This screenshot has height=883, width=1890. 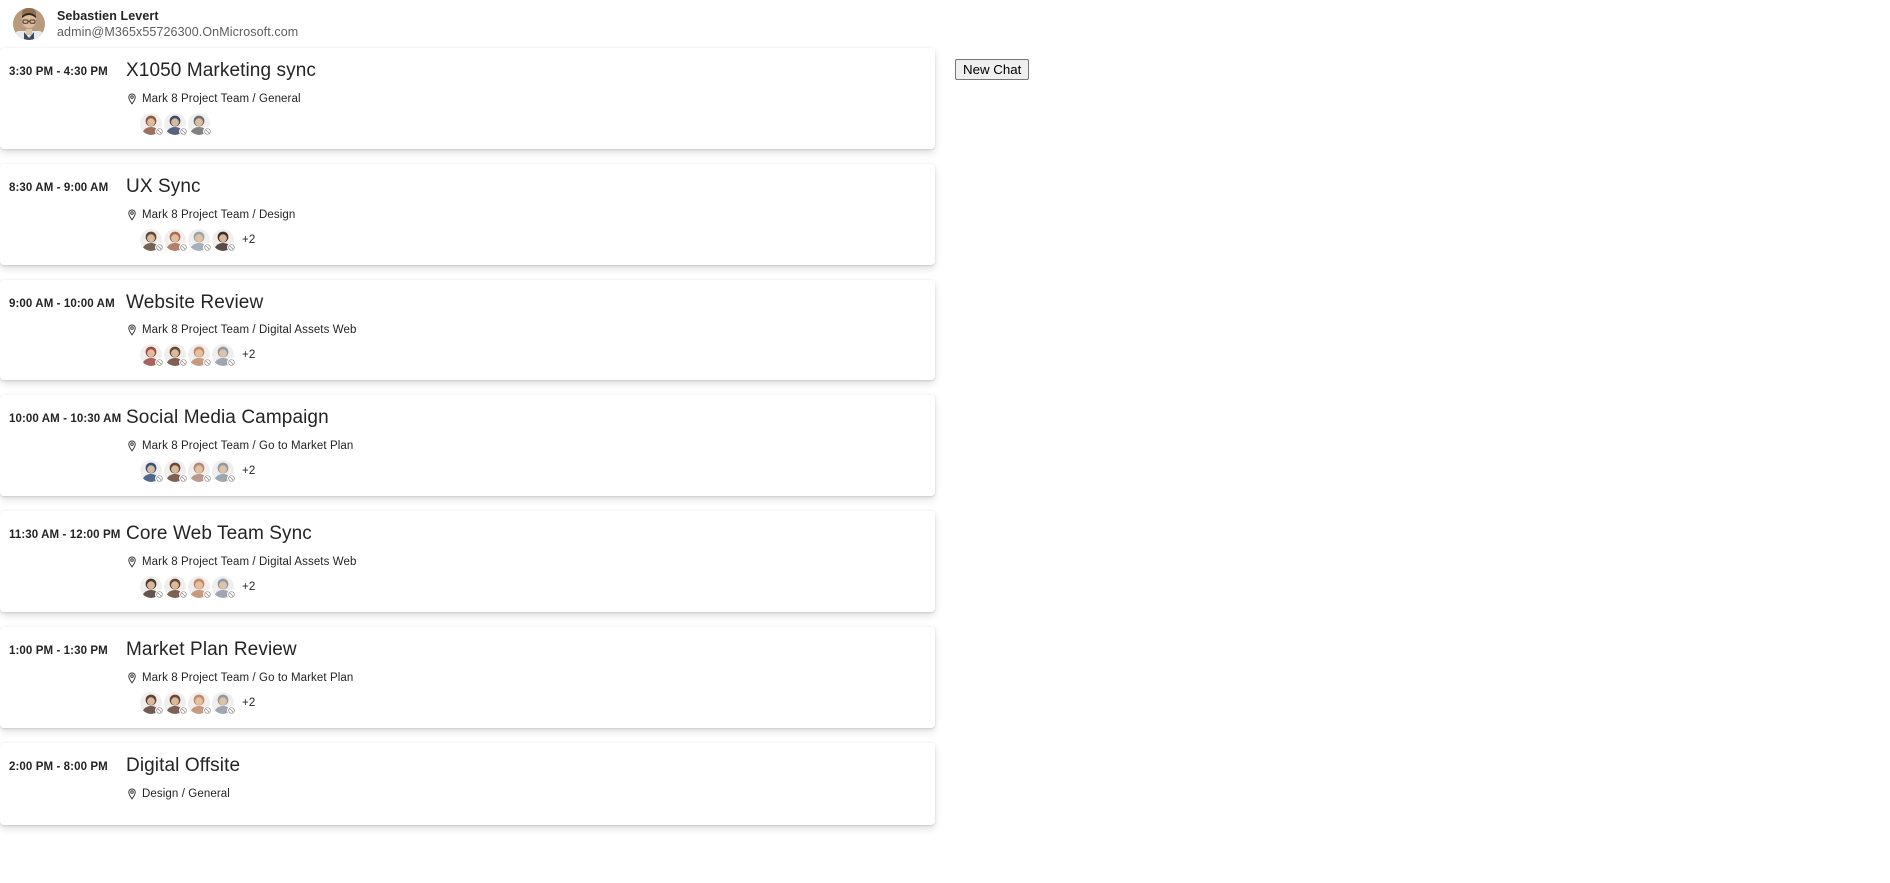 What do you see at coordinates (219, 534) in the screenshot?
I see `event-title: Core Web Team Sync` at bounding box center [219, 534].